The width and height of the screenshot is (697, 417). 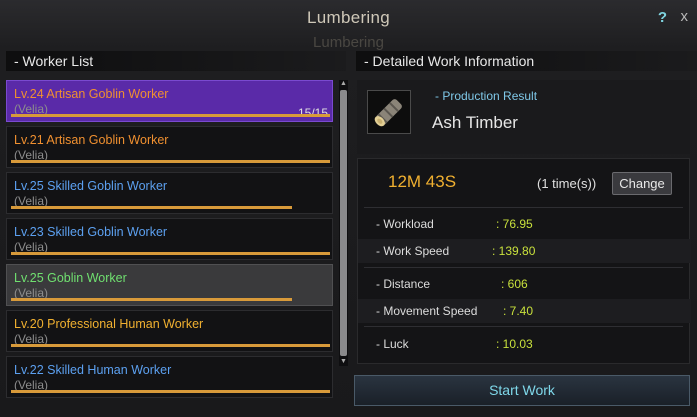 I want to click on worker-name: Lv.25 Goblin Worker, so click(x=70, y=278).